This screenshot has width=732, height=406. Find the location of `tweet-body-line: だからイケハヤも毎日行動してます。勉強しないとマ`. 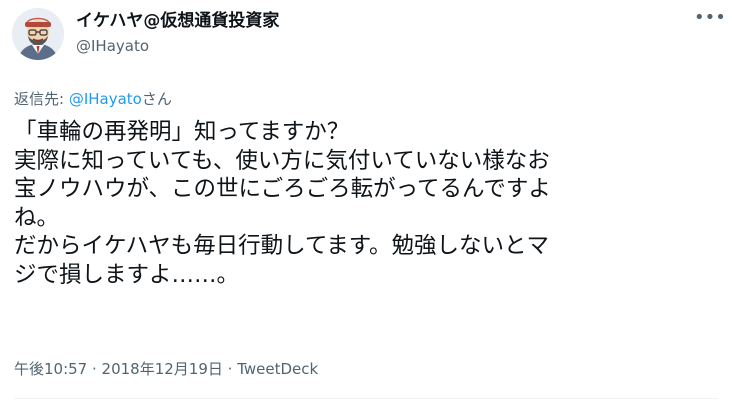

tweet-body-line: だからイケハヤも毎日行動してます。勉強しないとマ is located at coordinates (282, 246).